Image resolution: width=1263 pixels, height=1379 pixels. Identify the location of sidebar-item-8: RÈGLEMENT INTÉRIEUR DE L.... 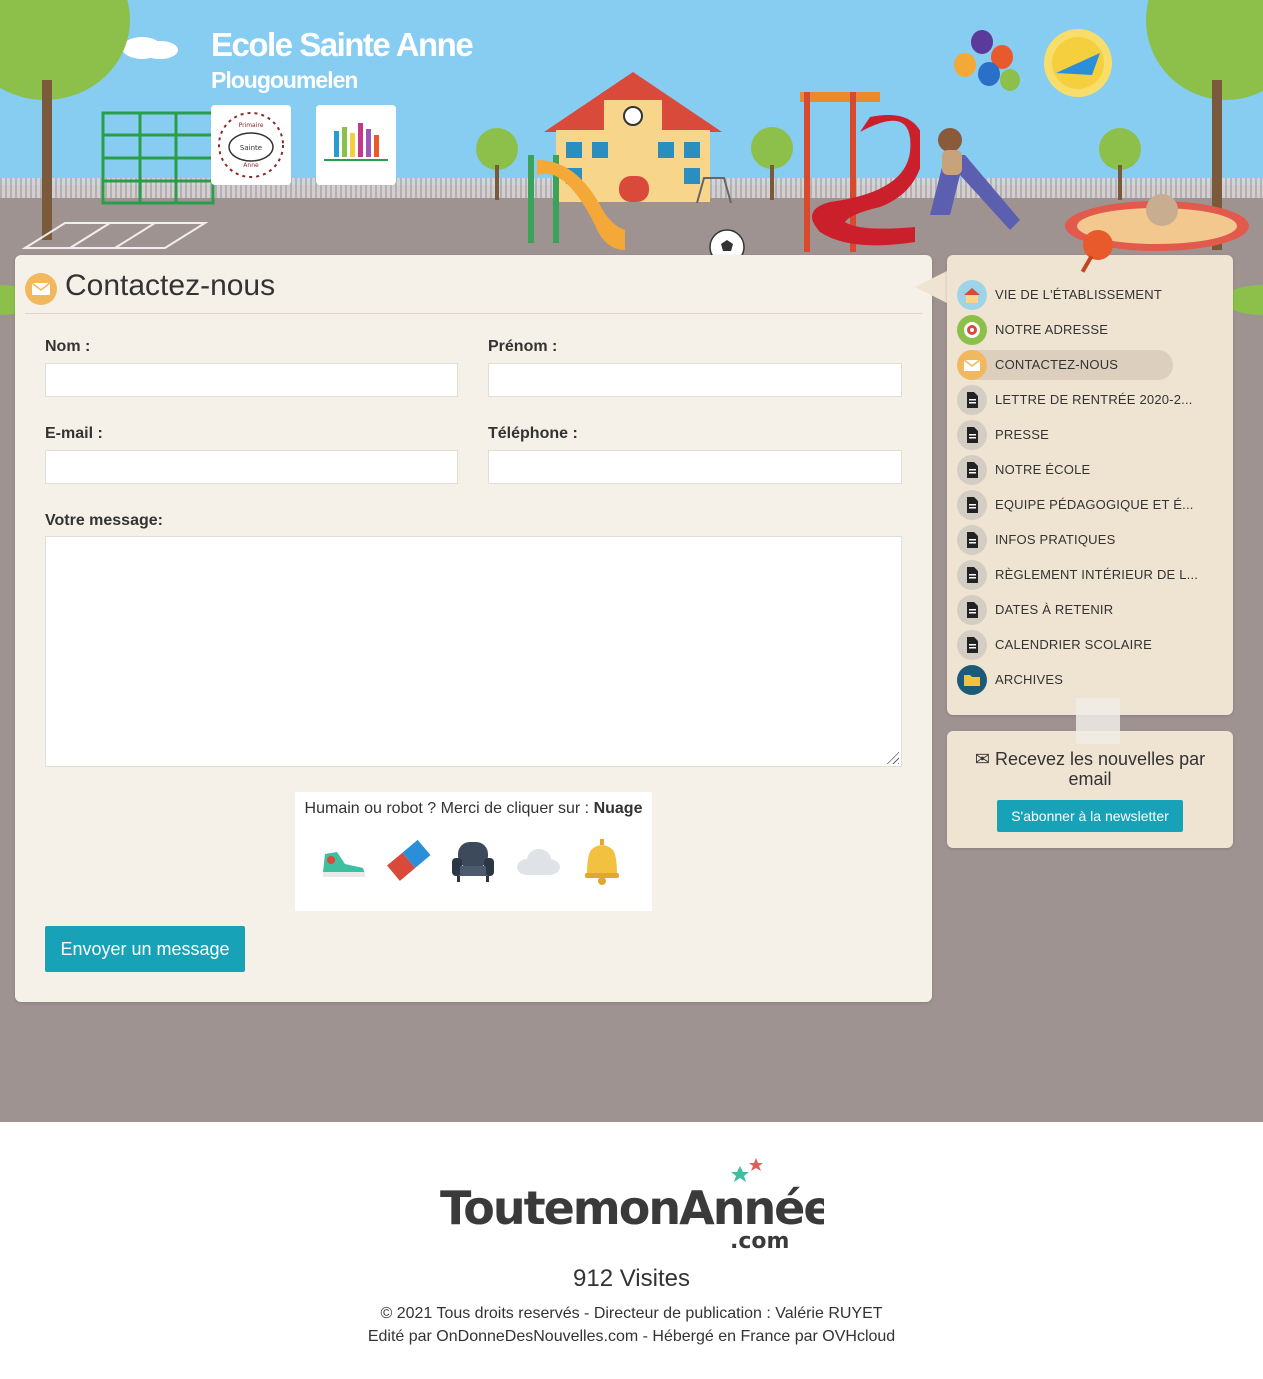
(1092, 575).